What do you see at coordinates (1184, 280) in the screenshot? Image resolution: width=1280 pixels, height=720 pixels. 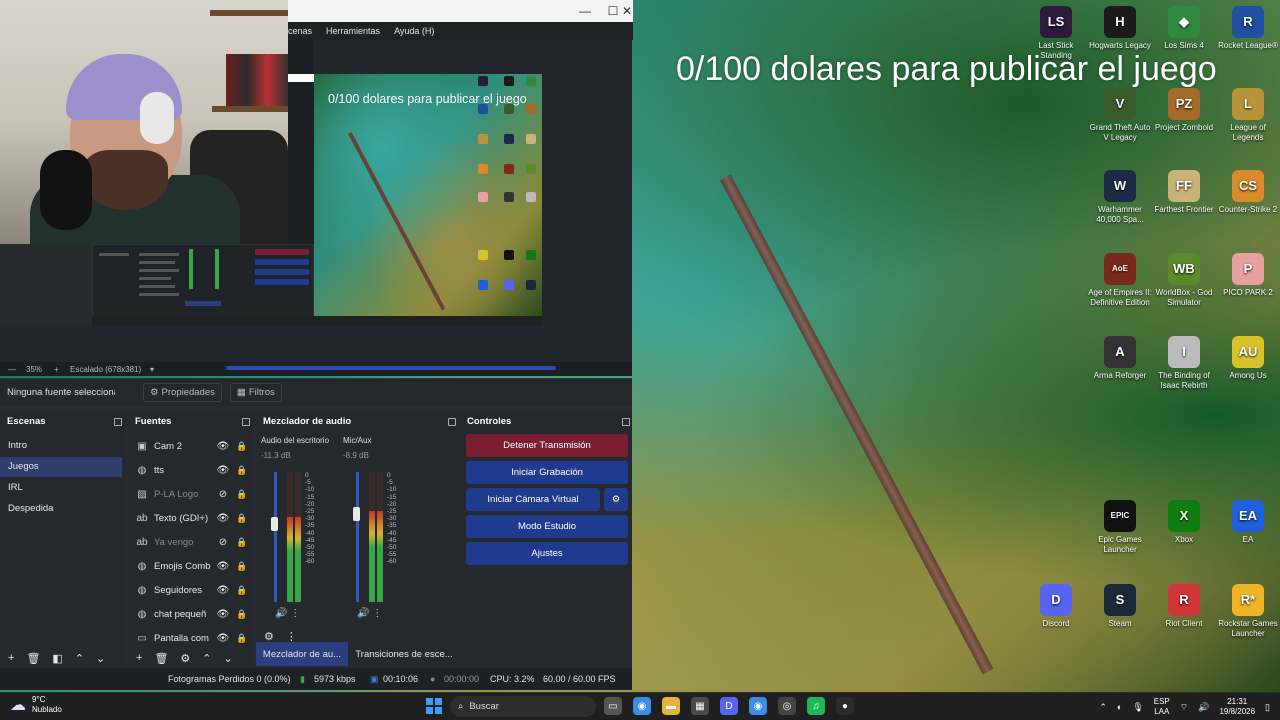 I see `desktop-icon: WB WorldBox - God Simulator` at bounding box center [1184, 280].